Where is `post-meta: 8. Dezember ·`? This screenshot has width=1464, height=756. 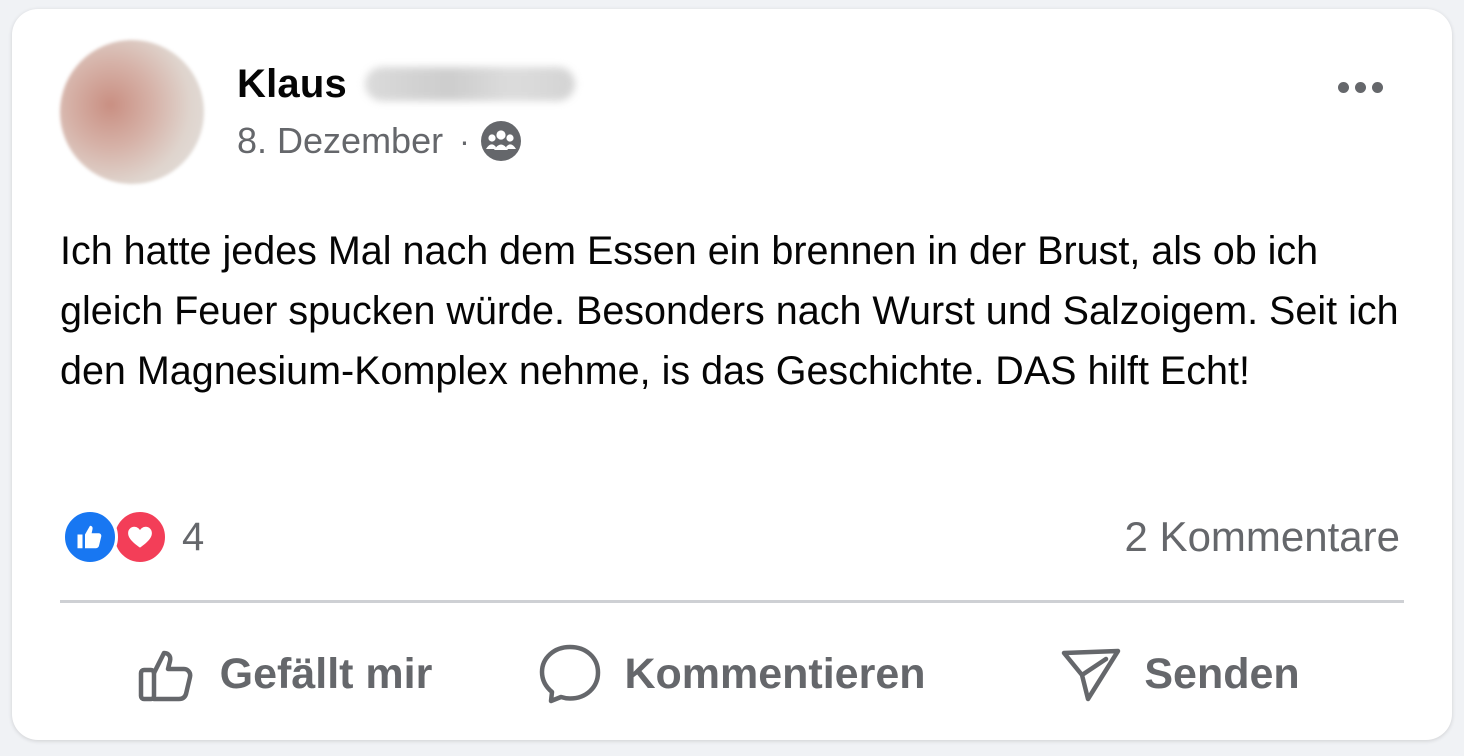 post-meta: 8. Dezember · is located at coordinates (379, 141).